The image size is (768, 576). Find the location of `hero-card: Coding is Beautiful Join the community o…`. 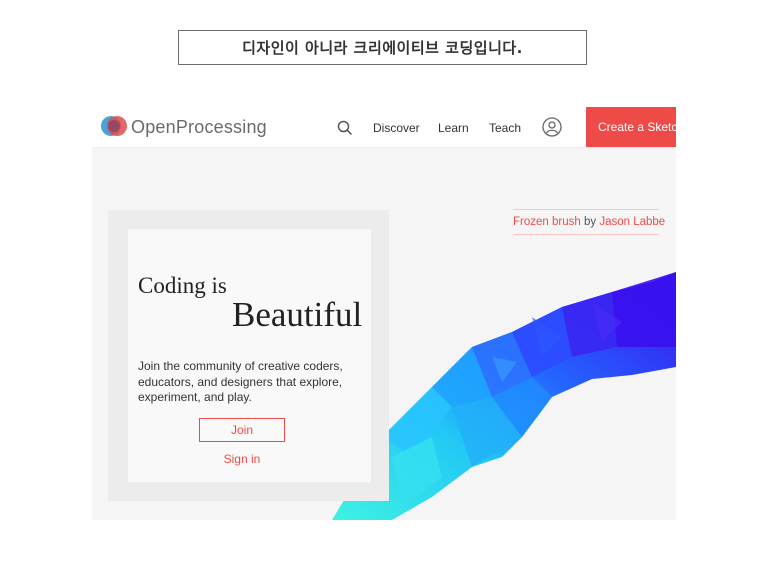

hero-card: Coding is Beautiful Join the community o… is located at coordinates (249, 355).